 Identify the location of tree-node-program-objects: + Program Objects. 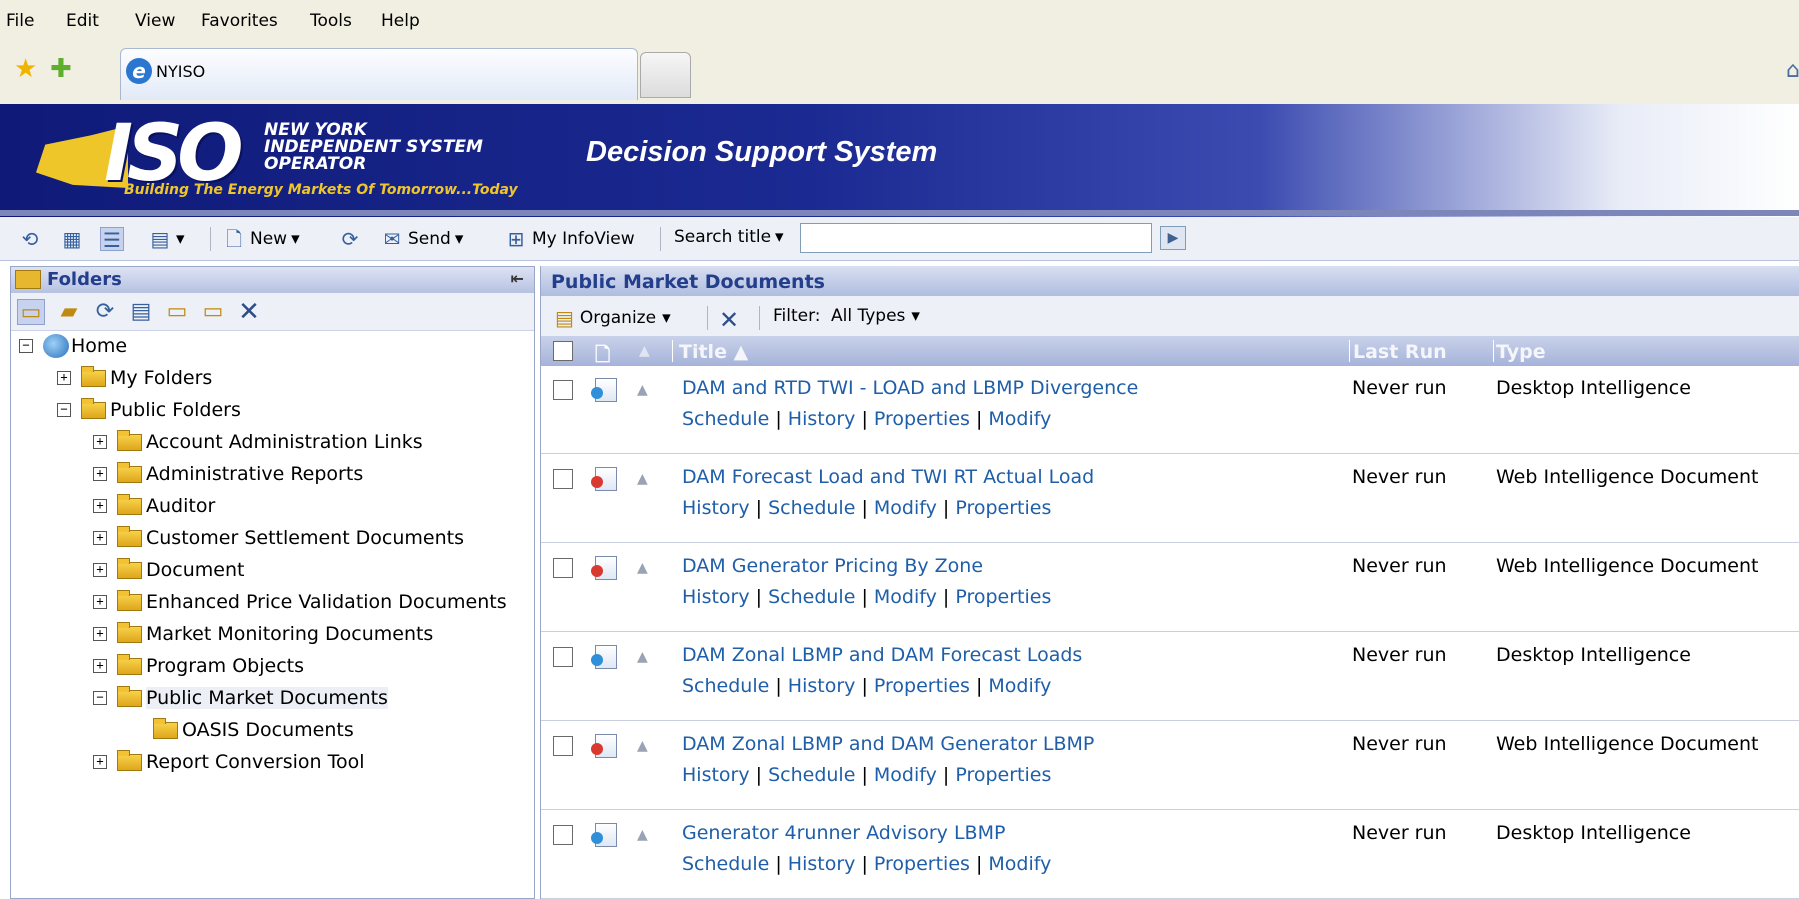
(198, 666).